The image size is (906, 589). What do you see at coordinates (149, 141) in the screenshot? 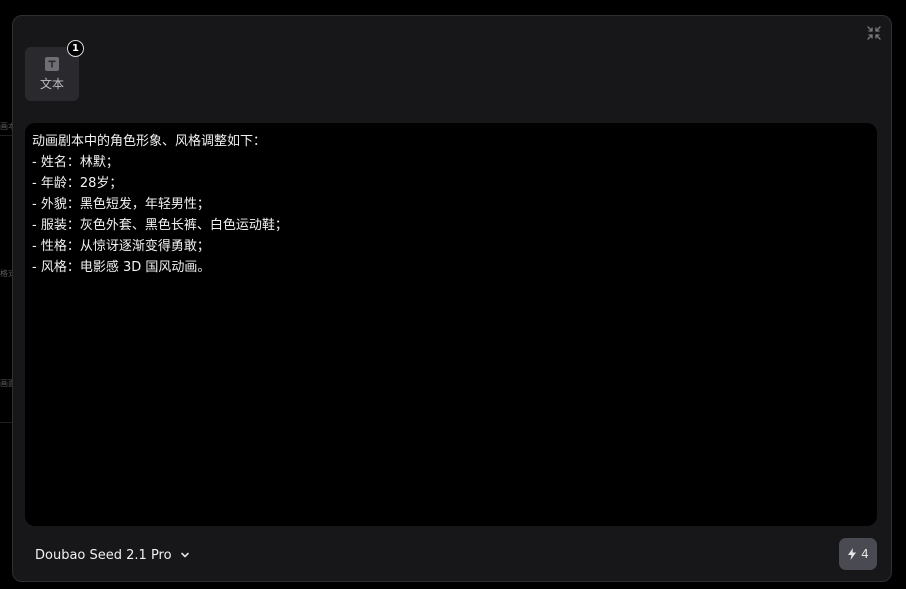
I see `prompt-line: 动画剧本中的角色形象、风格调整如下：` at bounding box center [149, 141].